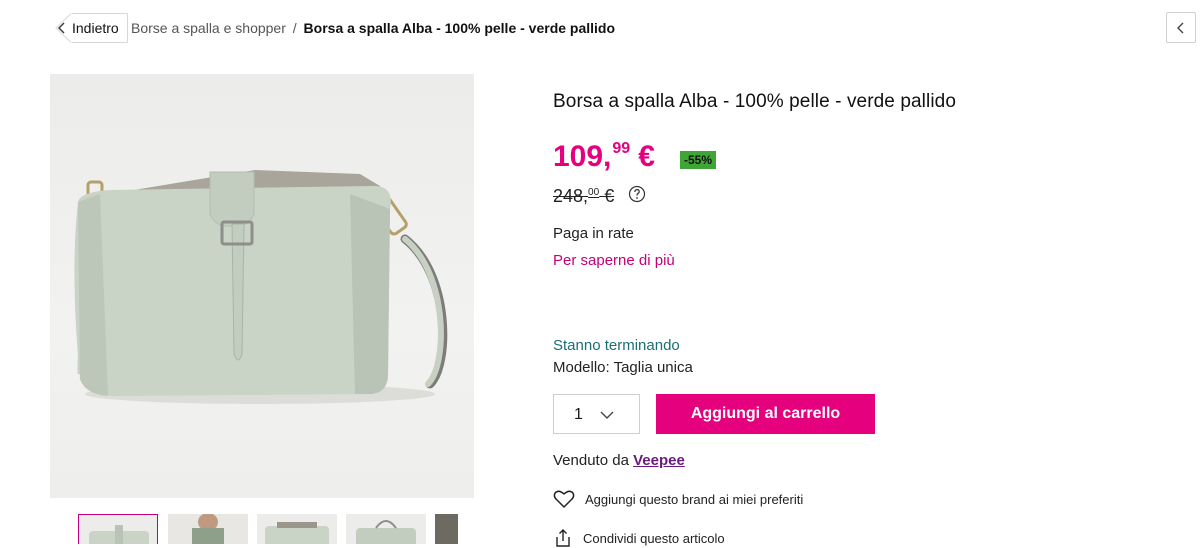  Describe the element at coordinates (596, 414) in the screenshot. I see `quantity-select: 1` at that location.